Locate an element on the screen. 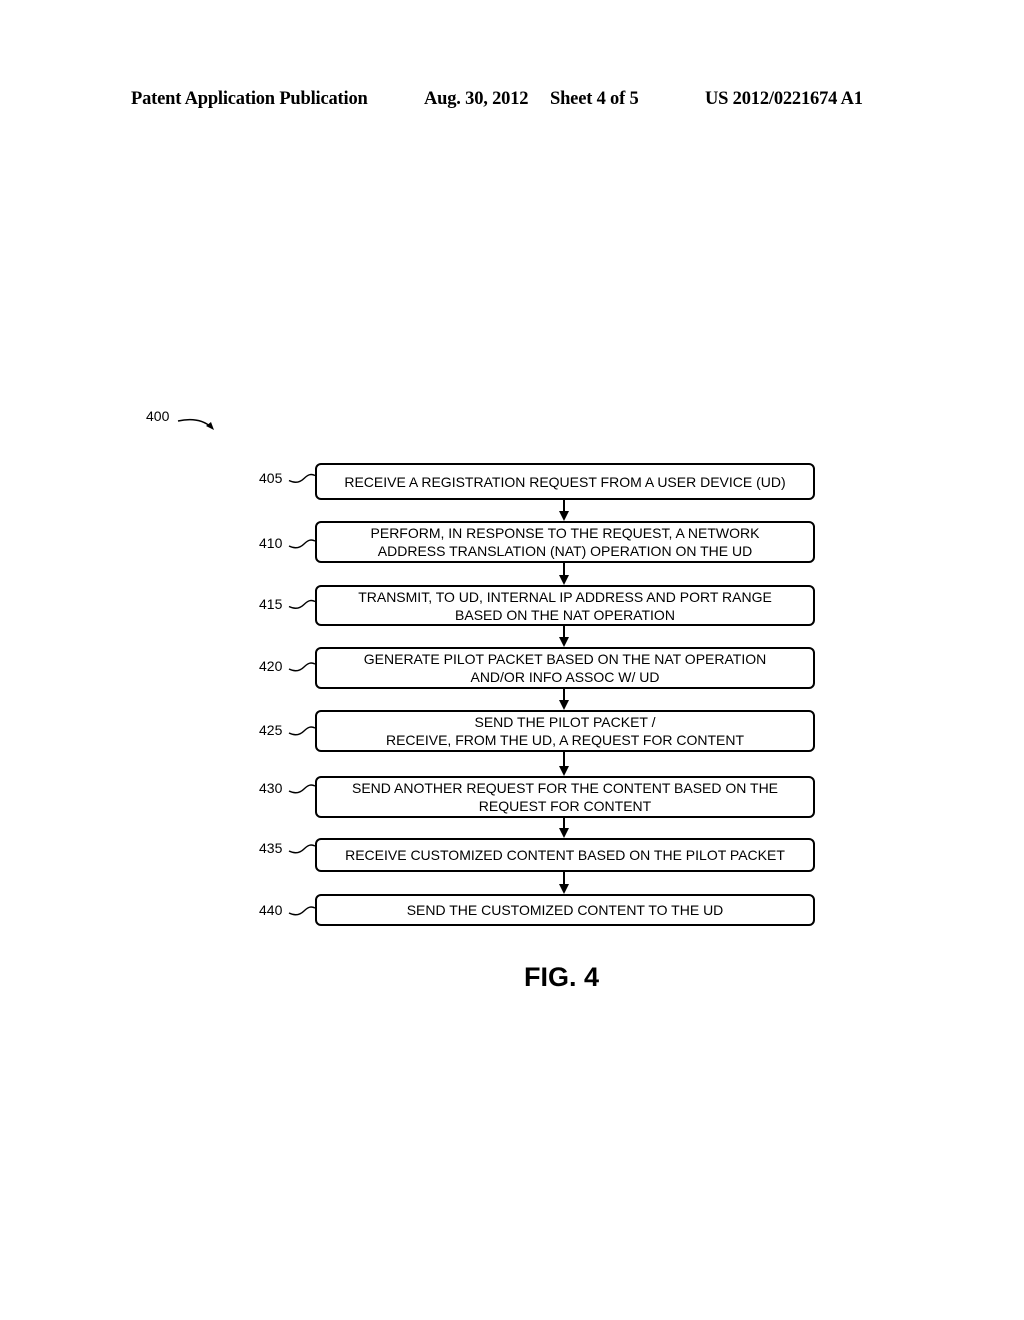 Image resolution: width=1024 pixels, height=1320 pixels. flow-step-line: SEND THE PILOT PACKET / is located at coordinates (565, 722).